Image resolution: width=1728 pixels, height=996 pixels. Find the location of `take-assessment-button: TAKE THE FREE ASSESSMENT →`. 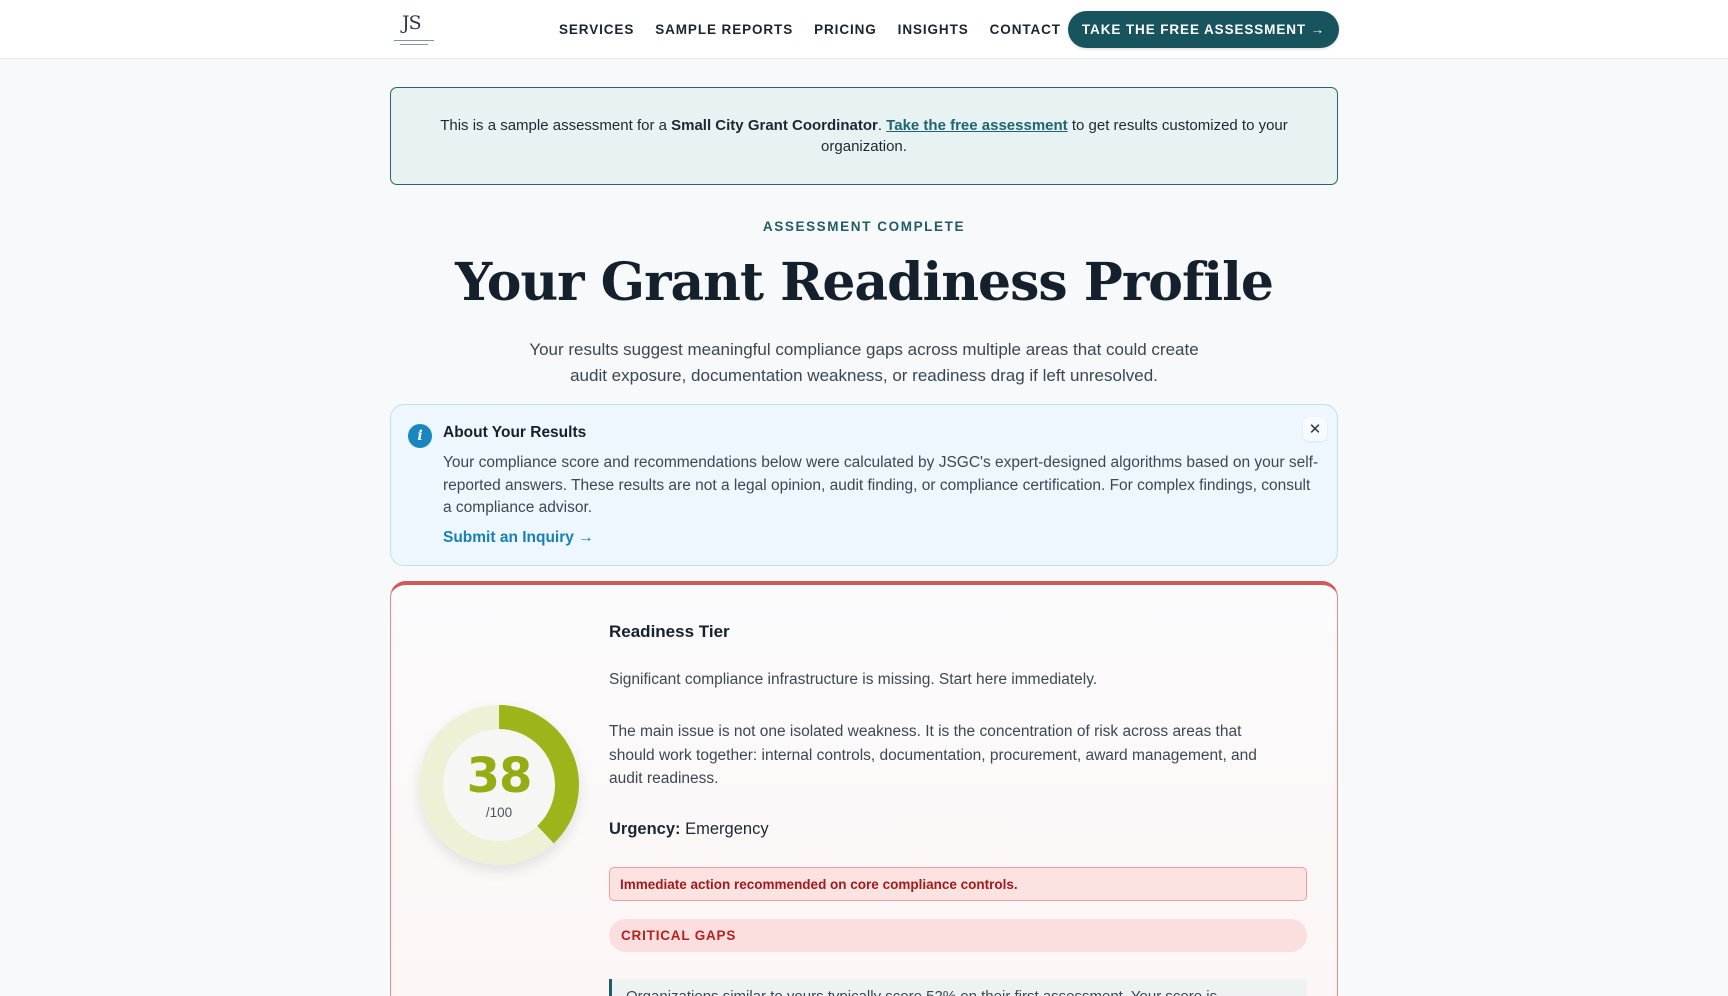

take-assessment-button: TAKE THE FREE ASSESSMENT → is located at coordinates (1203, 29).